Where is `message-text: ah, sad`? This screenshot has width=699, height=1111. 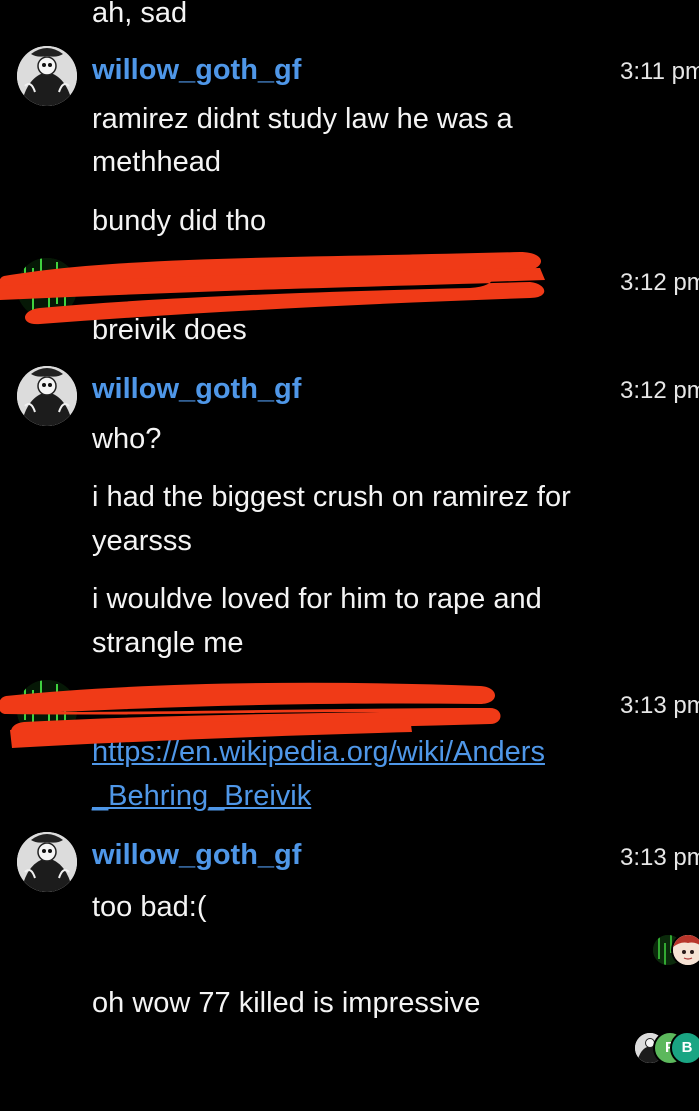 message-text: ah, sad is located at coordinates (140, 14).